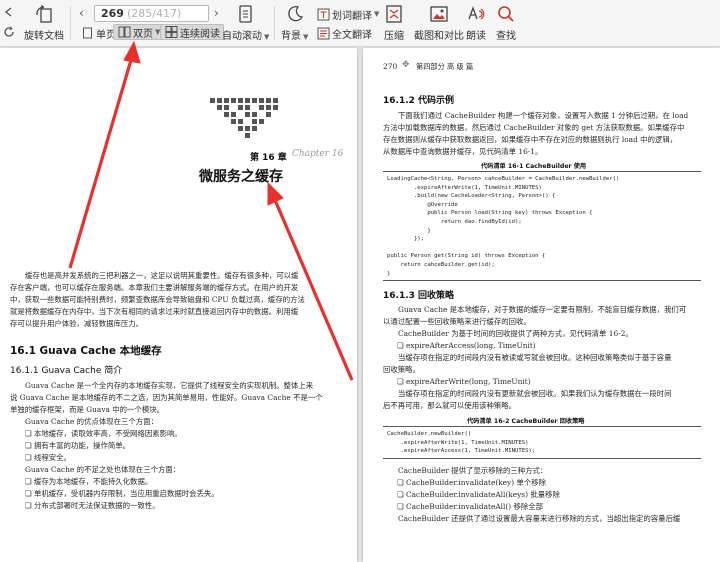  What do you see at coordinates (122, 493) in the screenshot?
I see `list-item: ❏ 单机缓存，受机器内存限制，当应用重启数据时会丢失。` at bounding box center [122, 493].